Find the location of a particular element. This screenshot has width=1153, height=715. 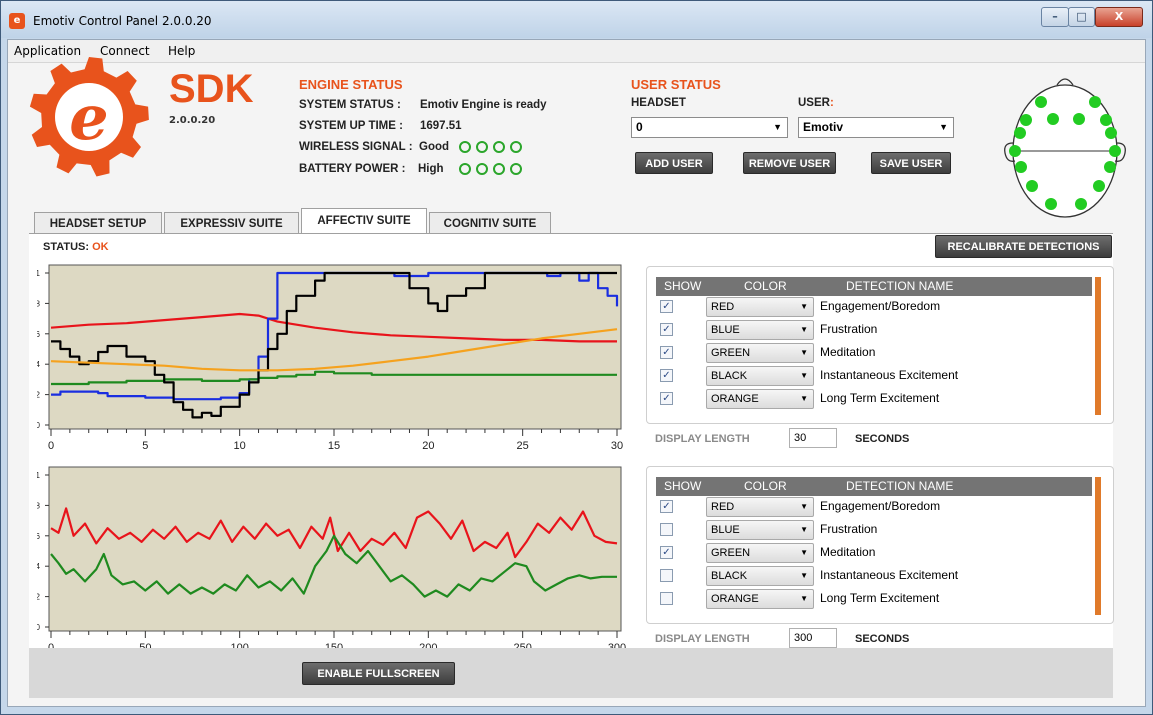

tab-cognitiv-suite: COGNITIV SUITE is located at coordinates (490, 223).